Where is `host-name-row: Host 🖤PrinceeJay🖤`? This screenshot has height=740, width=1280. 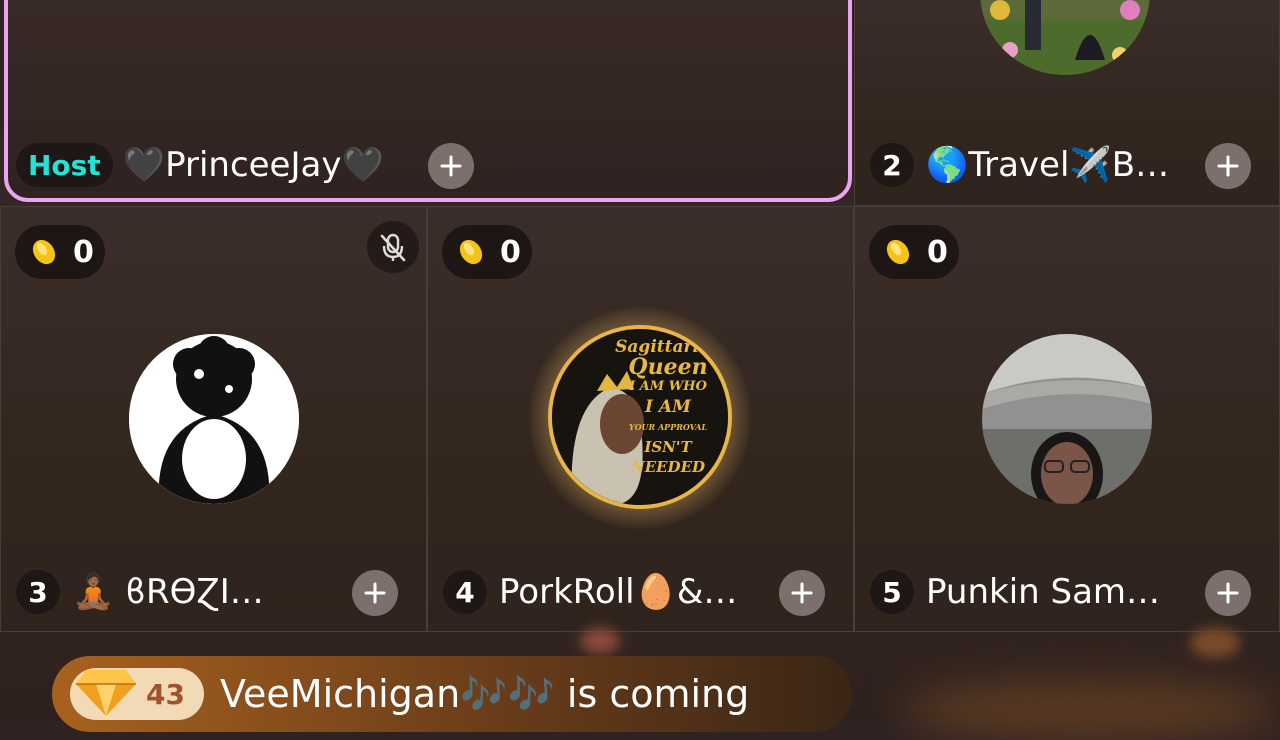 host-name-row: Host 🖤PrinceeJay🖤 is located at coordinates (200, 165).